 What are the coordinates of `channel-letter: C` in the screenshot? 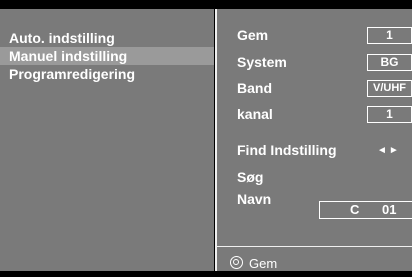 It's located at (355, 209).